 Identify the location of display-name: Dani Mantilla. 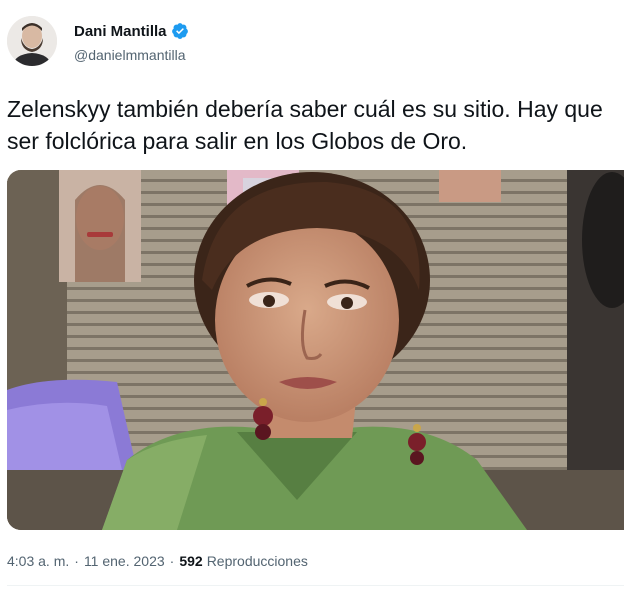
(120, 31).